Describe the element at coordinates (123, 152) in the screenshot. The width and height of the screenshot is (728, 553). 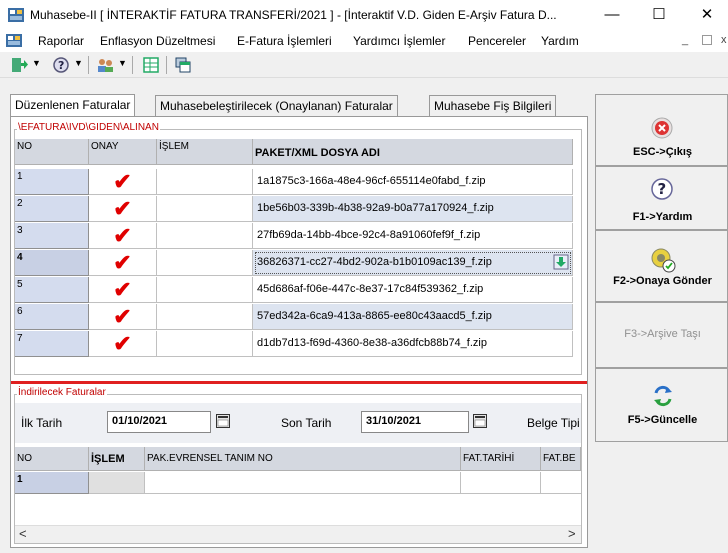
I see `grid1-header-onay: ONAY` at that location.